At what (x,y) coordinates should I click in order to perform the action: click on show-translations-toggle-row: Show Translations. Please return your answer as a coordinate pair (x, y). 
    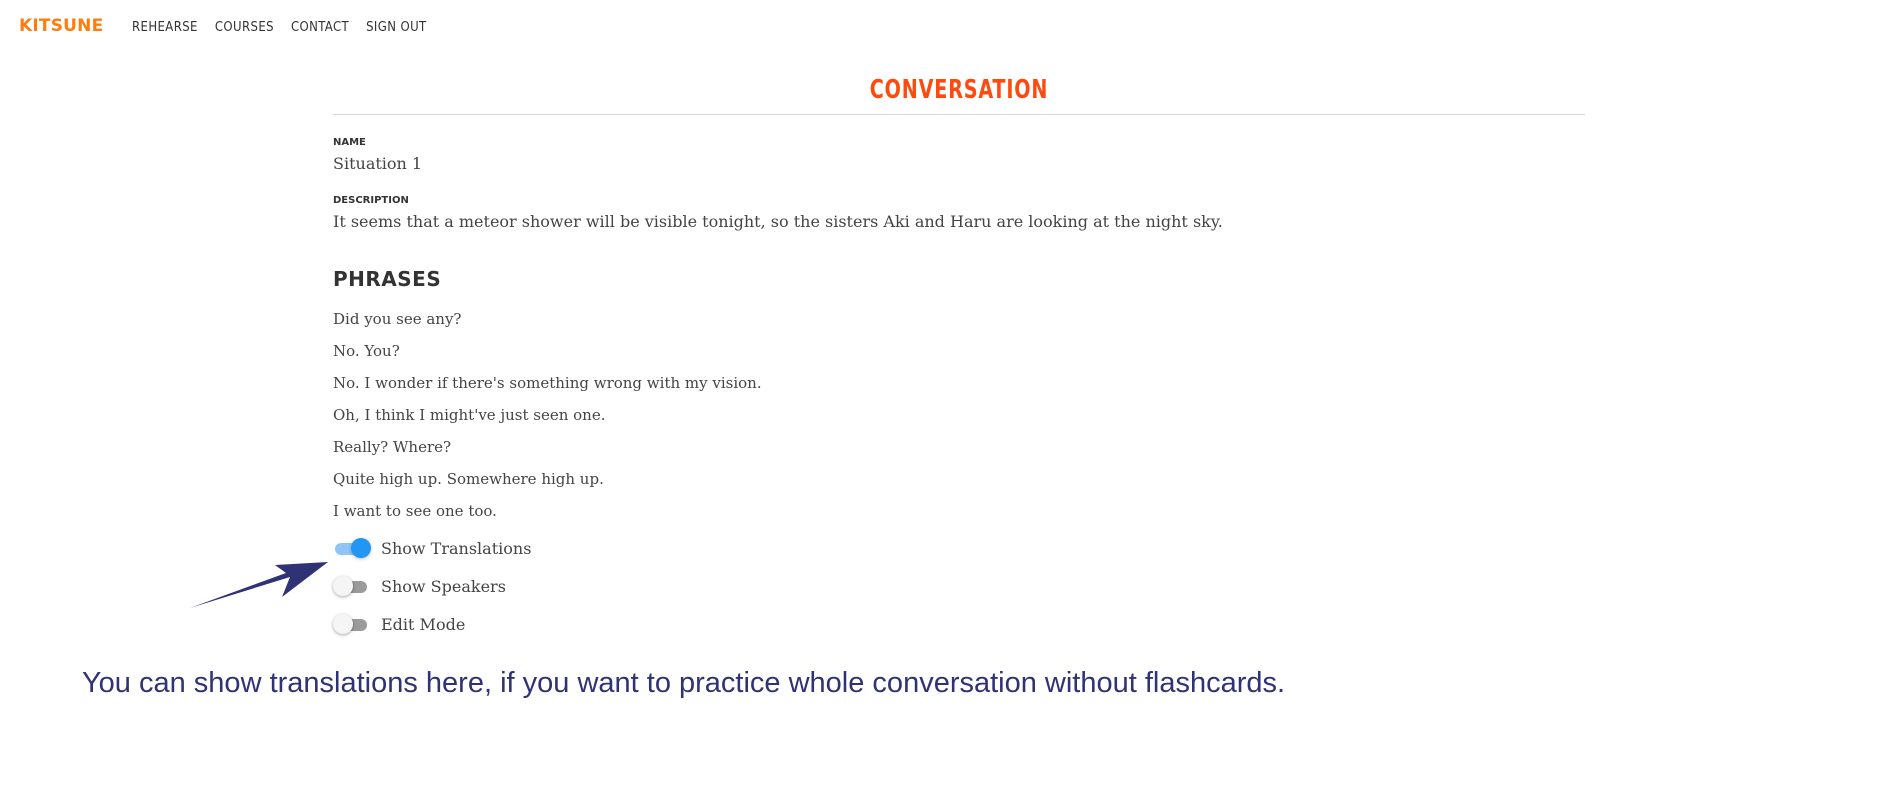
    Looking at the image, I should click on (959, 548).